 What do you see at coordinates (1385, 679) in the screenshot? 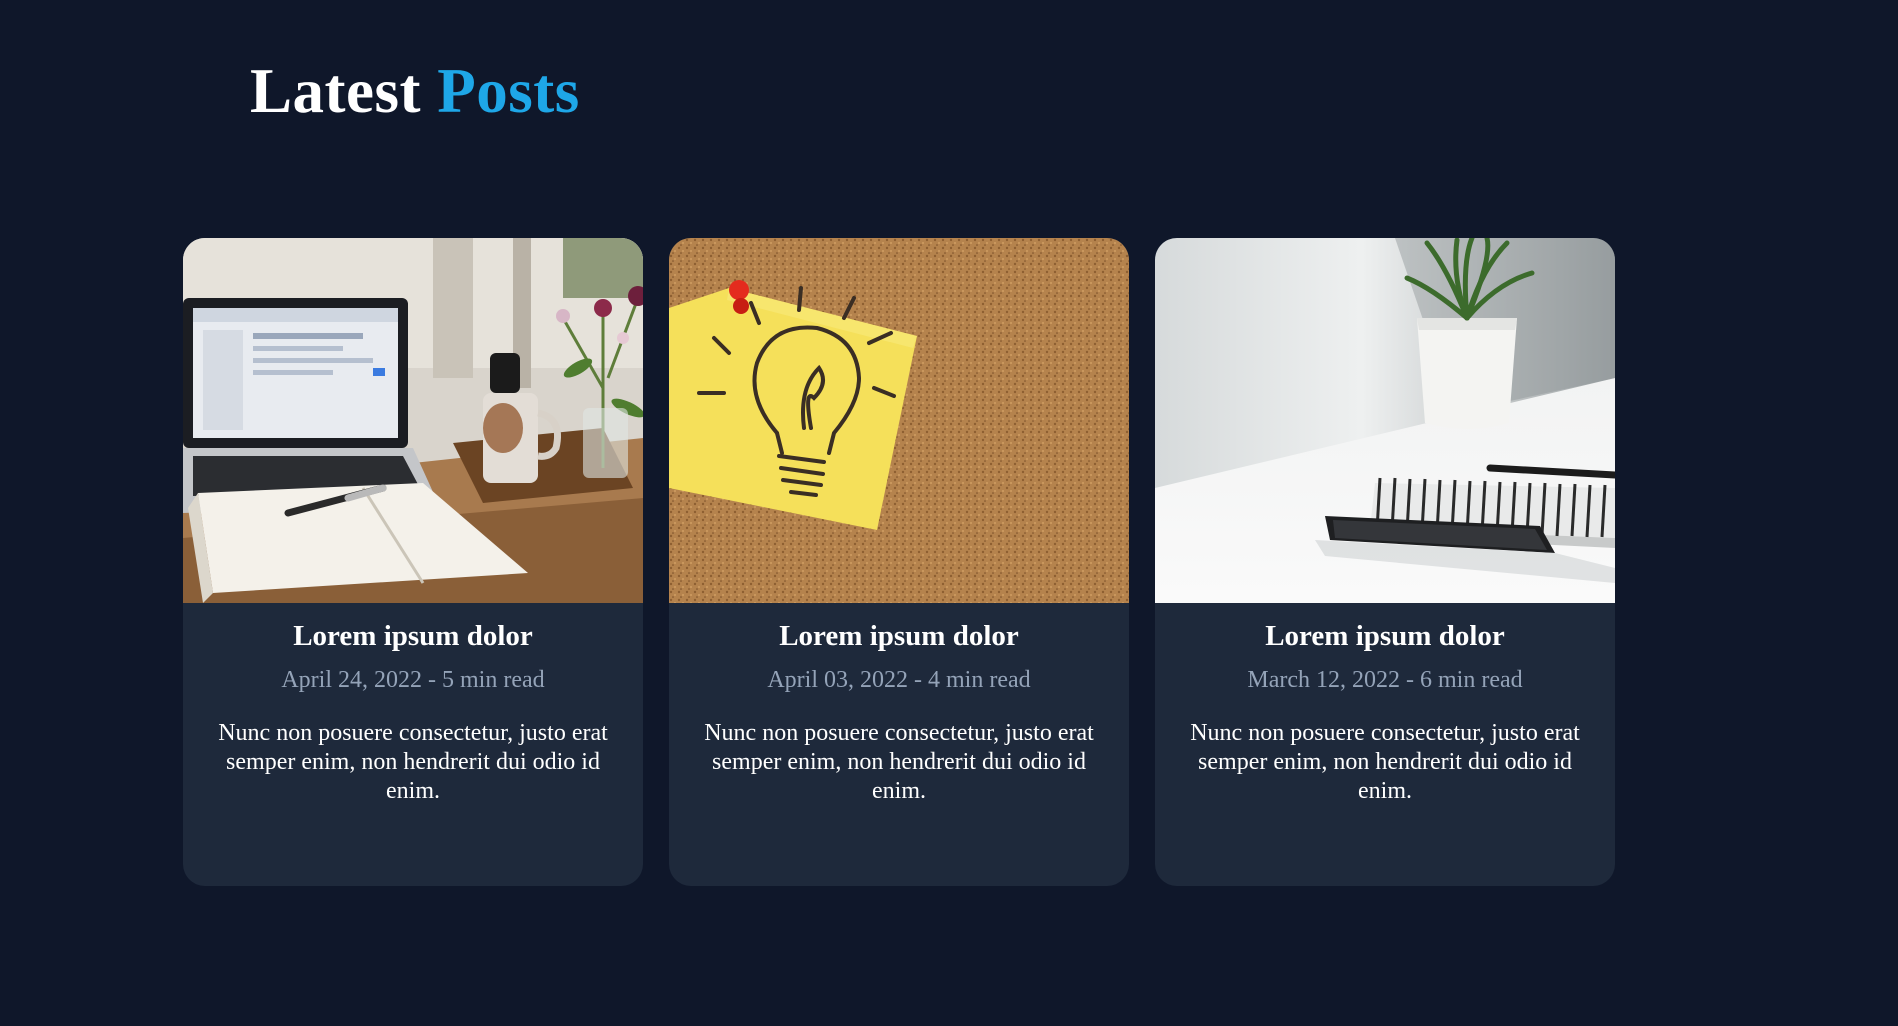
I see `post-meta: March 12, 2022 - 6 min read` at bounding box center [1385, 679].